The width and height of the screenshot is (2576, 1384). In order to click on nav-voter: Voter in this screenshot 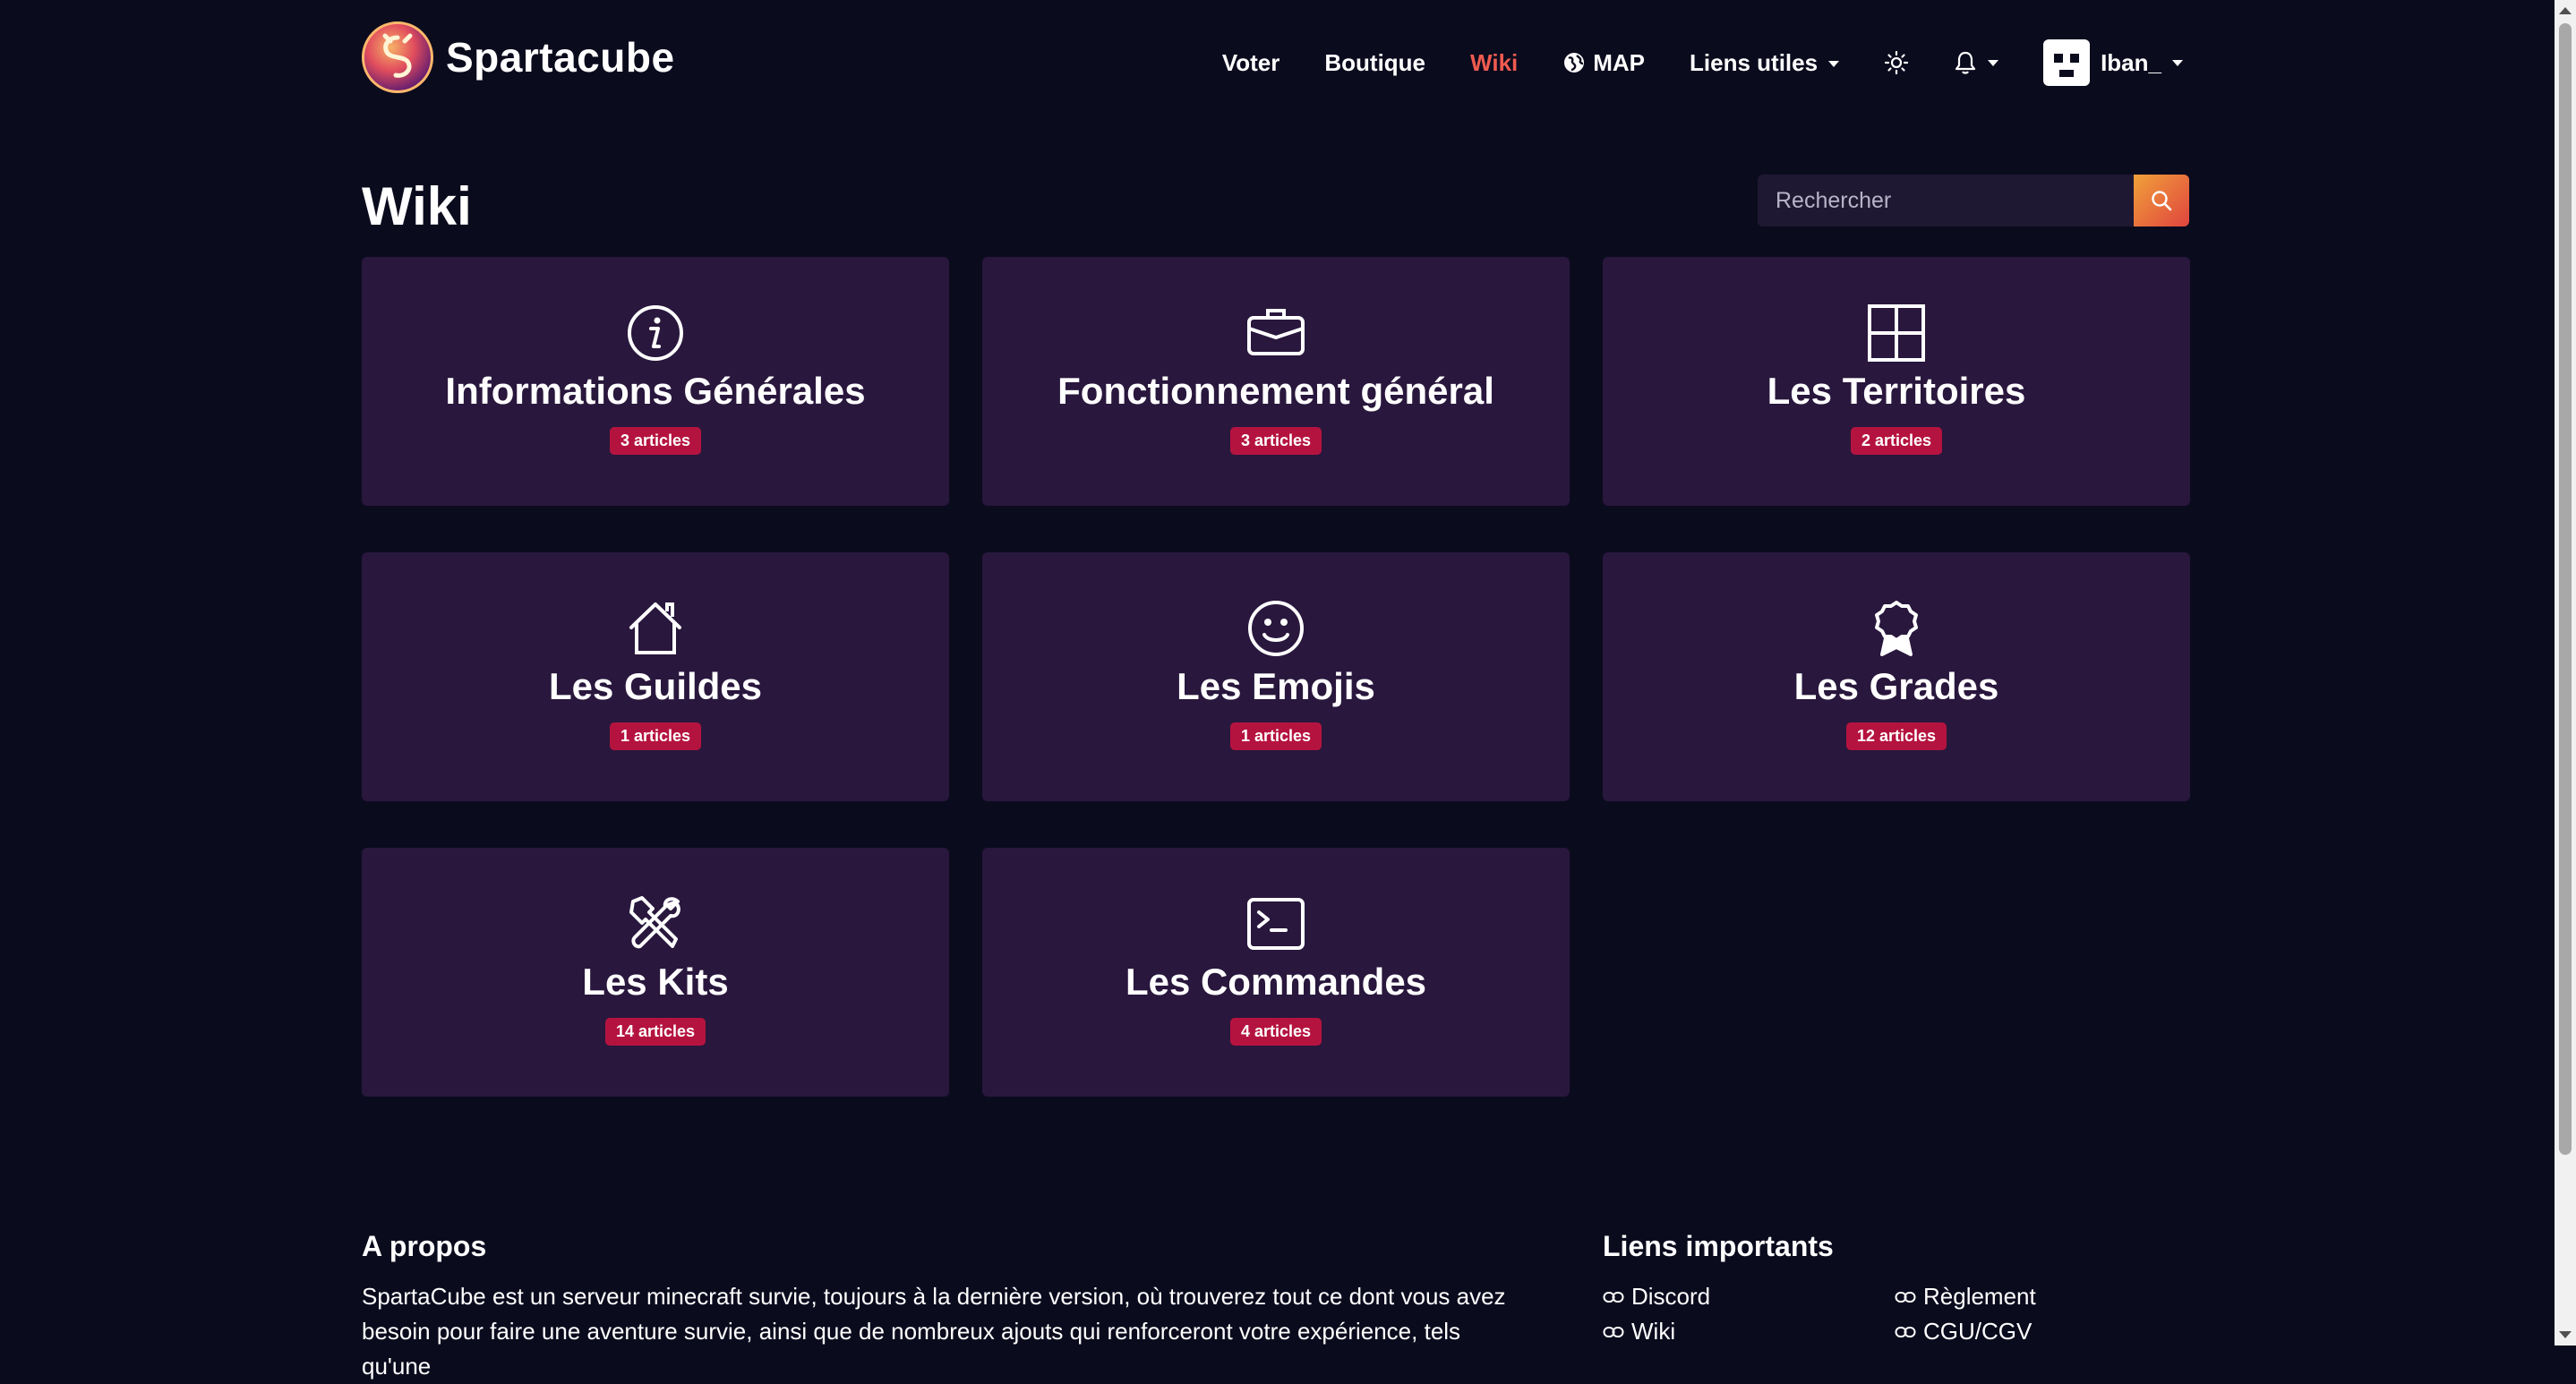, I will do `click(1251, 63)`.